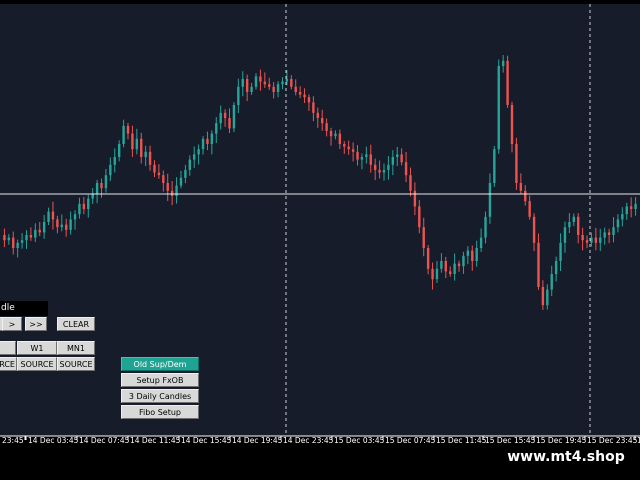 Image resolution: width=640 pixels, height=480 pixels. What do you see at coordinates (8, 348) in the screenshot?
I see `timeframe-button-partial` at bounding box center [8, 348].